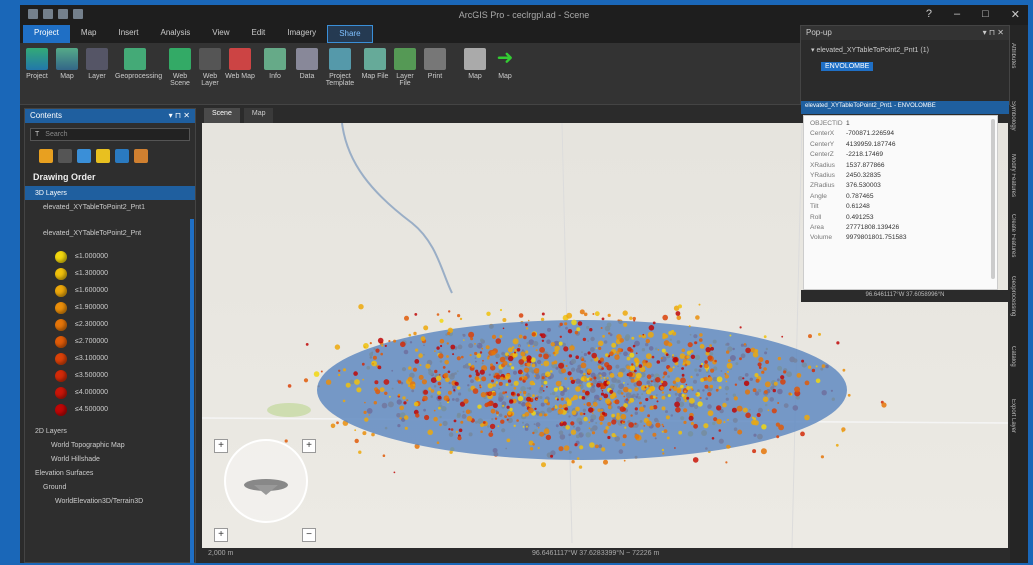 This screenshot has width=1033, height=565. What do you see at coordinates (138, 64) in the screenshot?
I see `geoprocessing-button: Geoprocessing` at bounding box center [138, 64].